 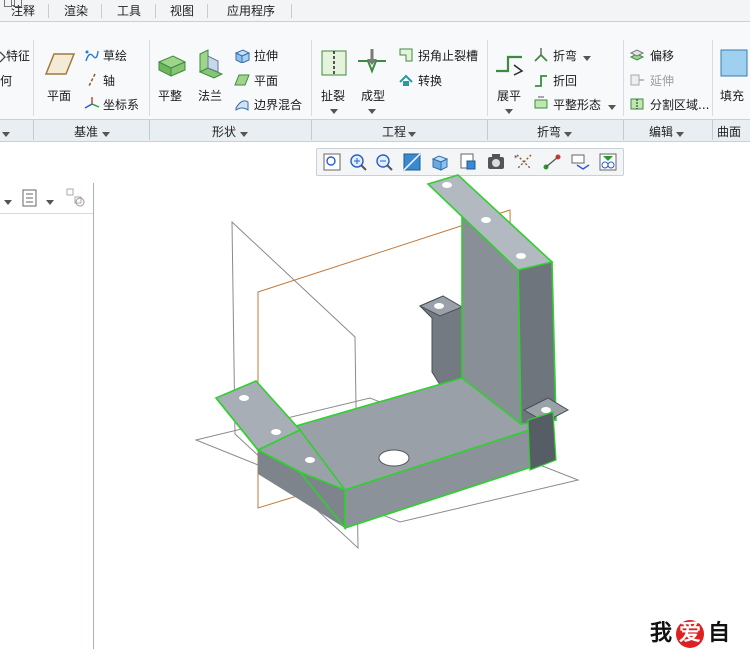 I want to click on tab-applications: 应用程序, so click(x=251, y=11).